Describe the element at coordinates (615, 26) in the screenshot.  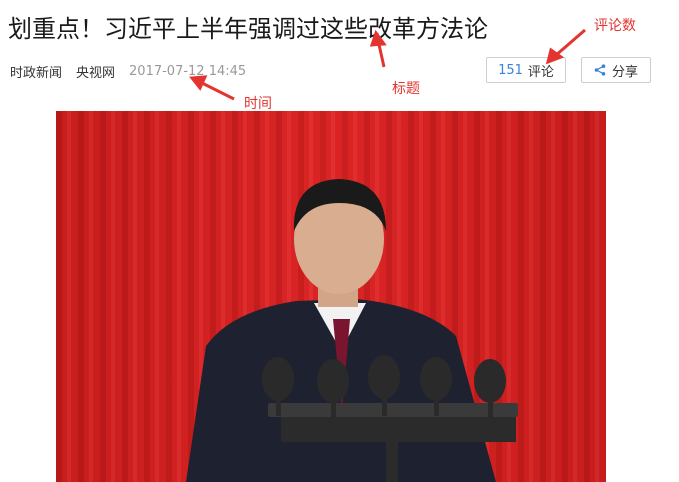
I see `annotation-comment-count: 评论数` at that location.